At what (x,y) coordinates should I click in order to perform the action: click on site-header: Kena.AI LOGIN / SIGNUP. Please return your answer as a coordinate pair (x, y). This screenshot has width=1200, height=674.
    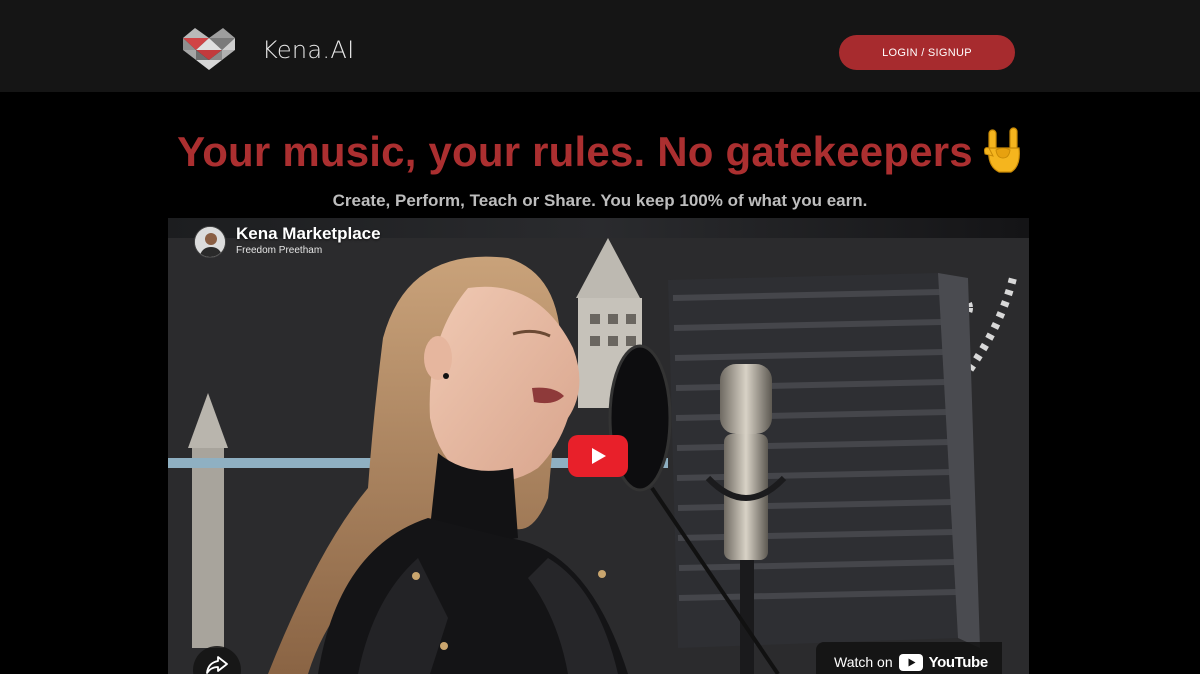
    Looking at the image, I should click on (600, 46).